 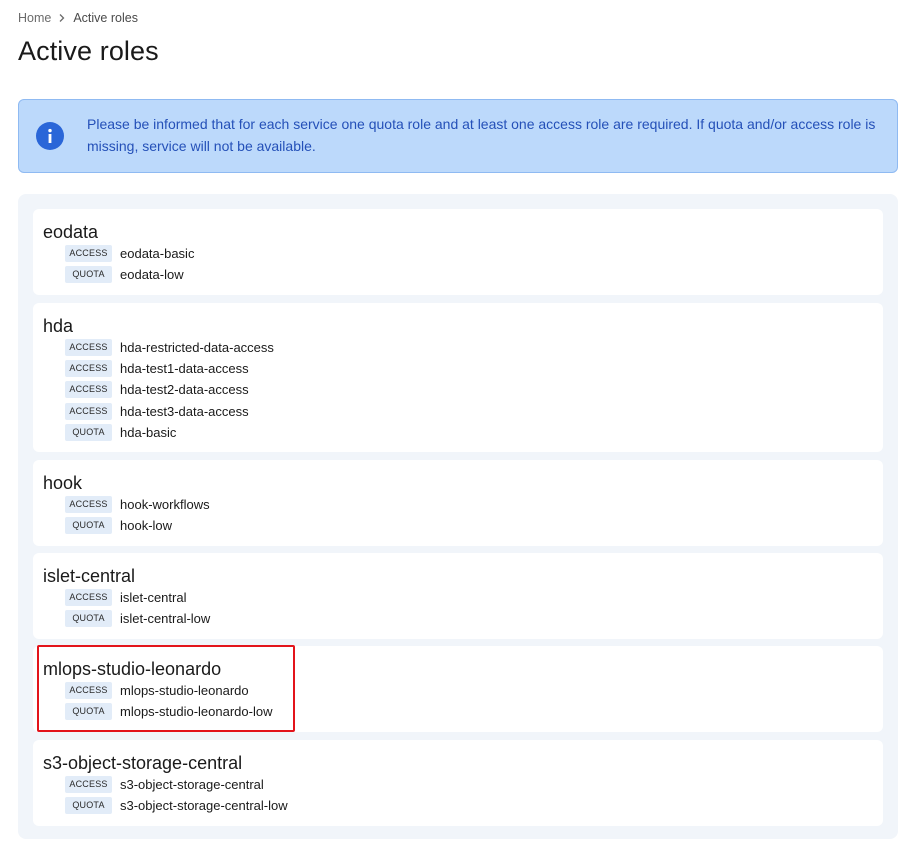 What do you see at coordinates (157, 253) in the screenshot?
I see `role-name: eodata-basic` at bounding box center [157, 253].